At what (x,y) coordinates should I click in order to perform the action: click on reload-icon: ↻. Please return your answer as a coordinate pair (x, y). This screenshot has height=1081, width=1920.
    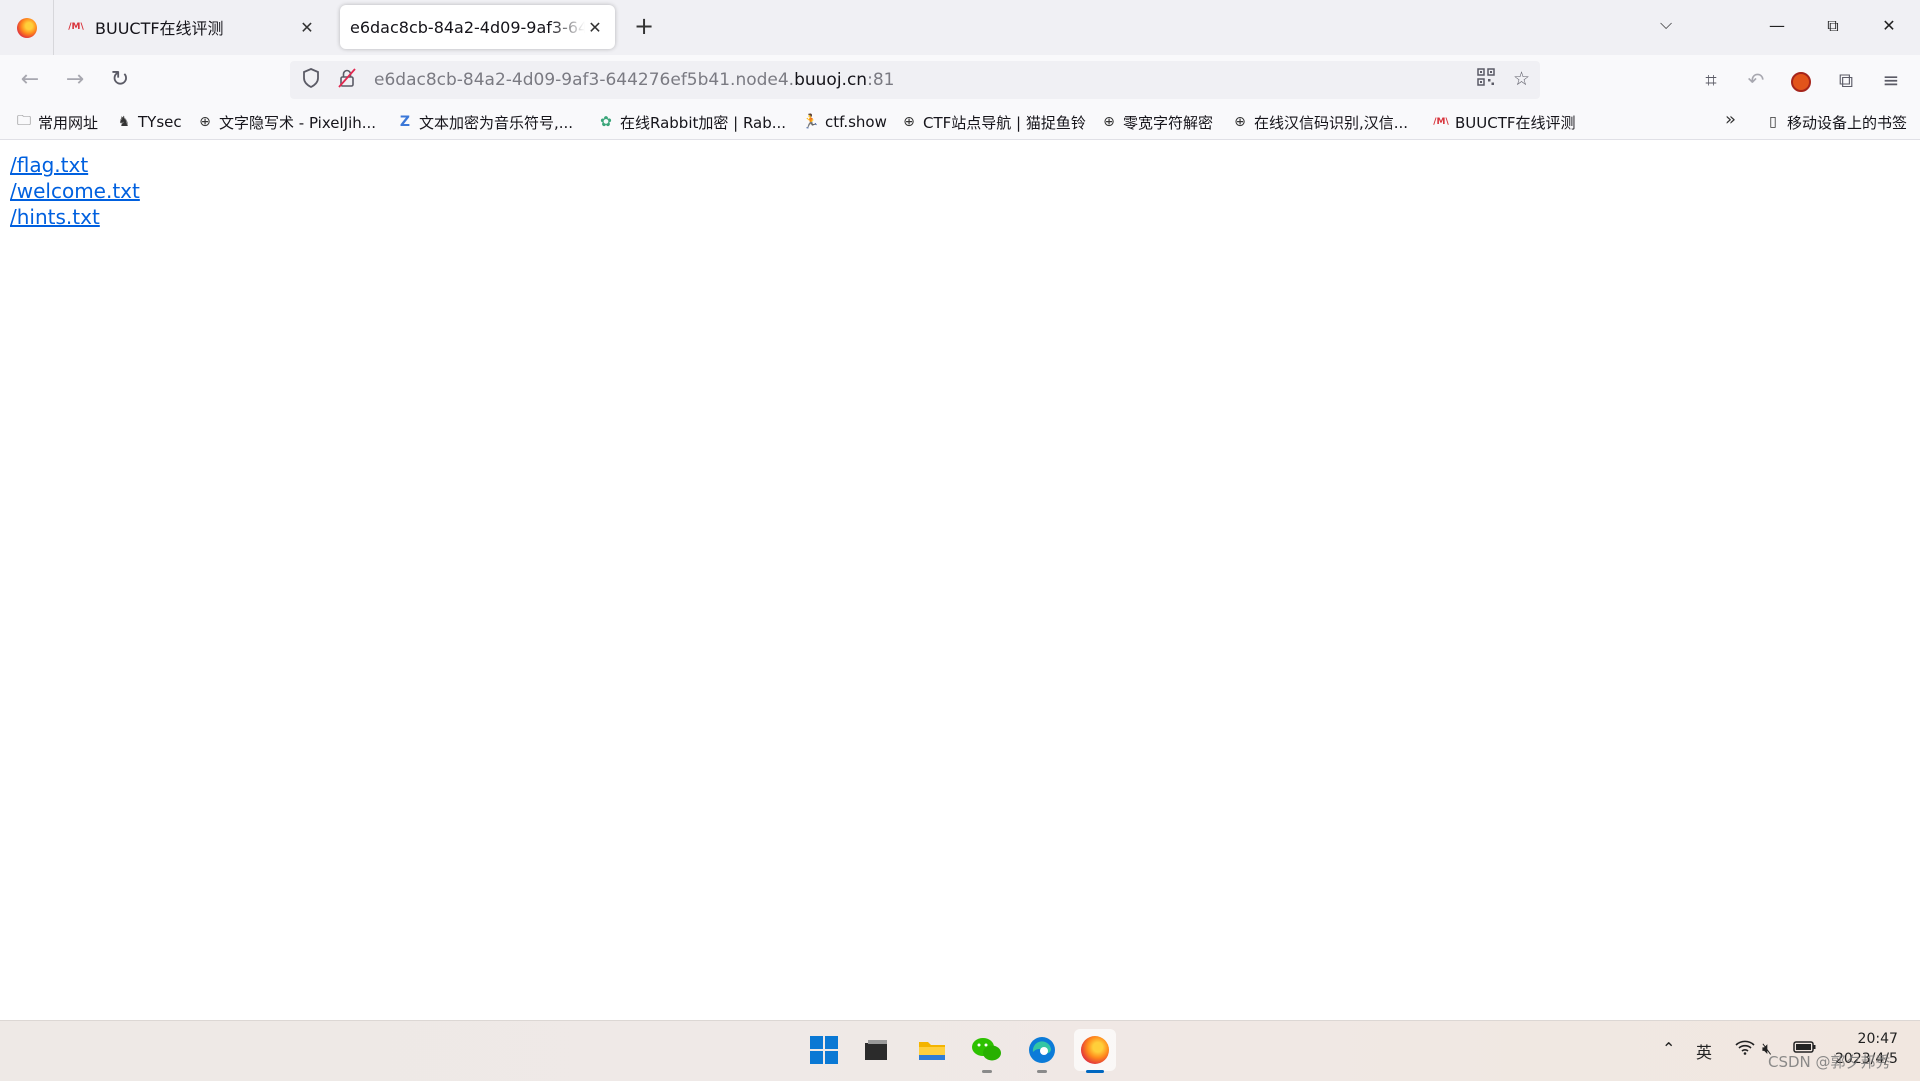
    Looking at the image, I should click on (120, 80).